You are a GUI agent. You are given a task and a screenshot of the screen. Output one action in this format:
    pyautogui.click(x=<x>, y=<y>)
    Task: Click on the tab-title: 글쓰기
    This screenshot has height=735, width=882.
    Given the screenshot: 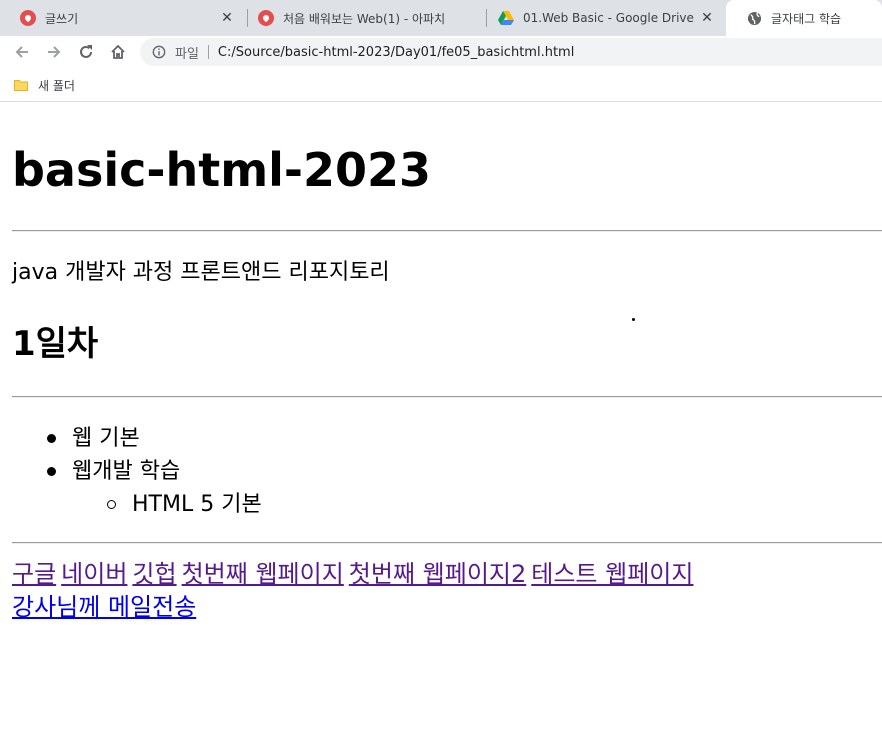 What is the action you would take?
    pyautogui.click(x=62, y=18)
    